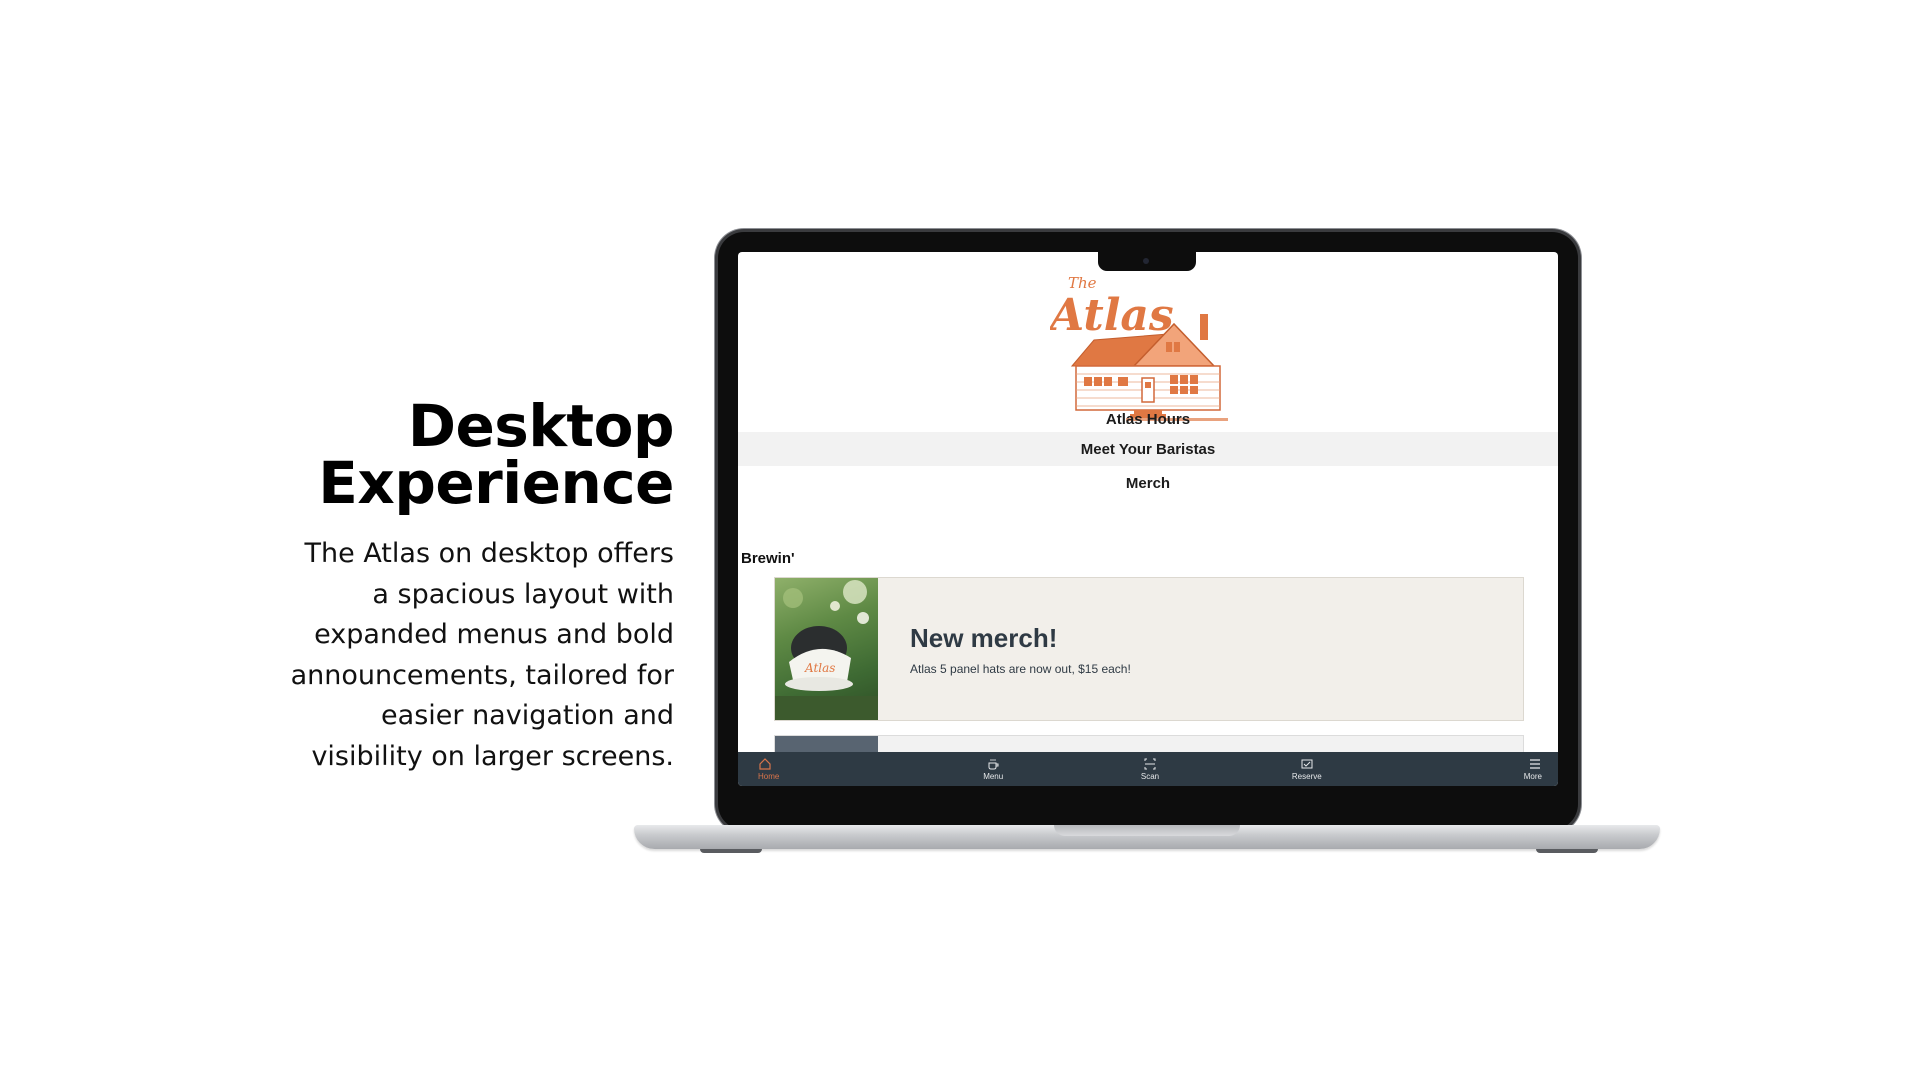 This screenshot has height=1080, width=1920. Describe the element at coordinates (769, 776) in the screenshot. I see `tab-label: Home` at that location.